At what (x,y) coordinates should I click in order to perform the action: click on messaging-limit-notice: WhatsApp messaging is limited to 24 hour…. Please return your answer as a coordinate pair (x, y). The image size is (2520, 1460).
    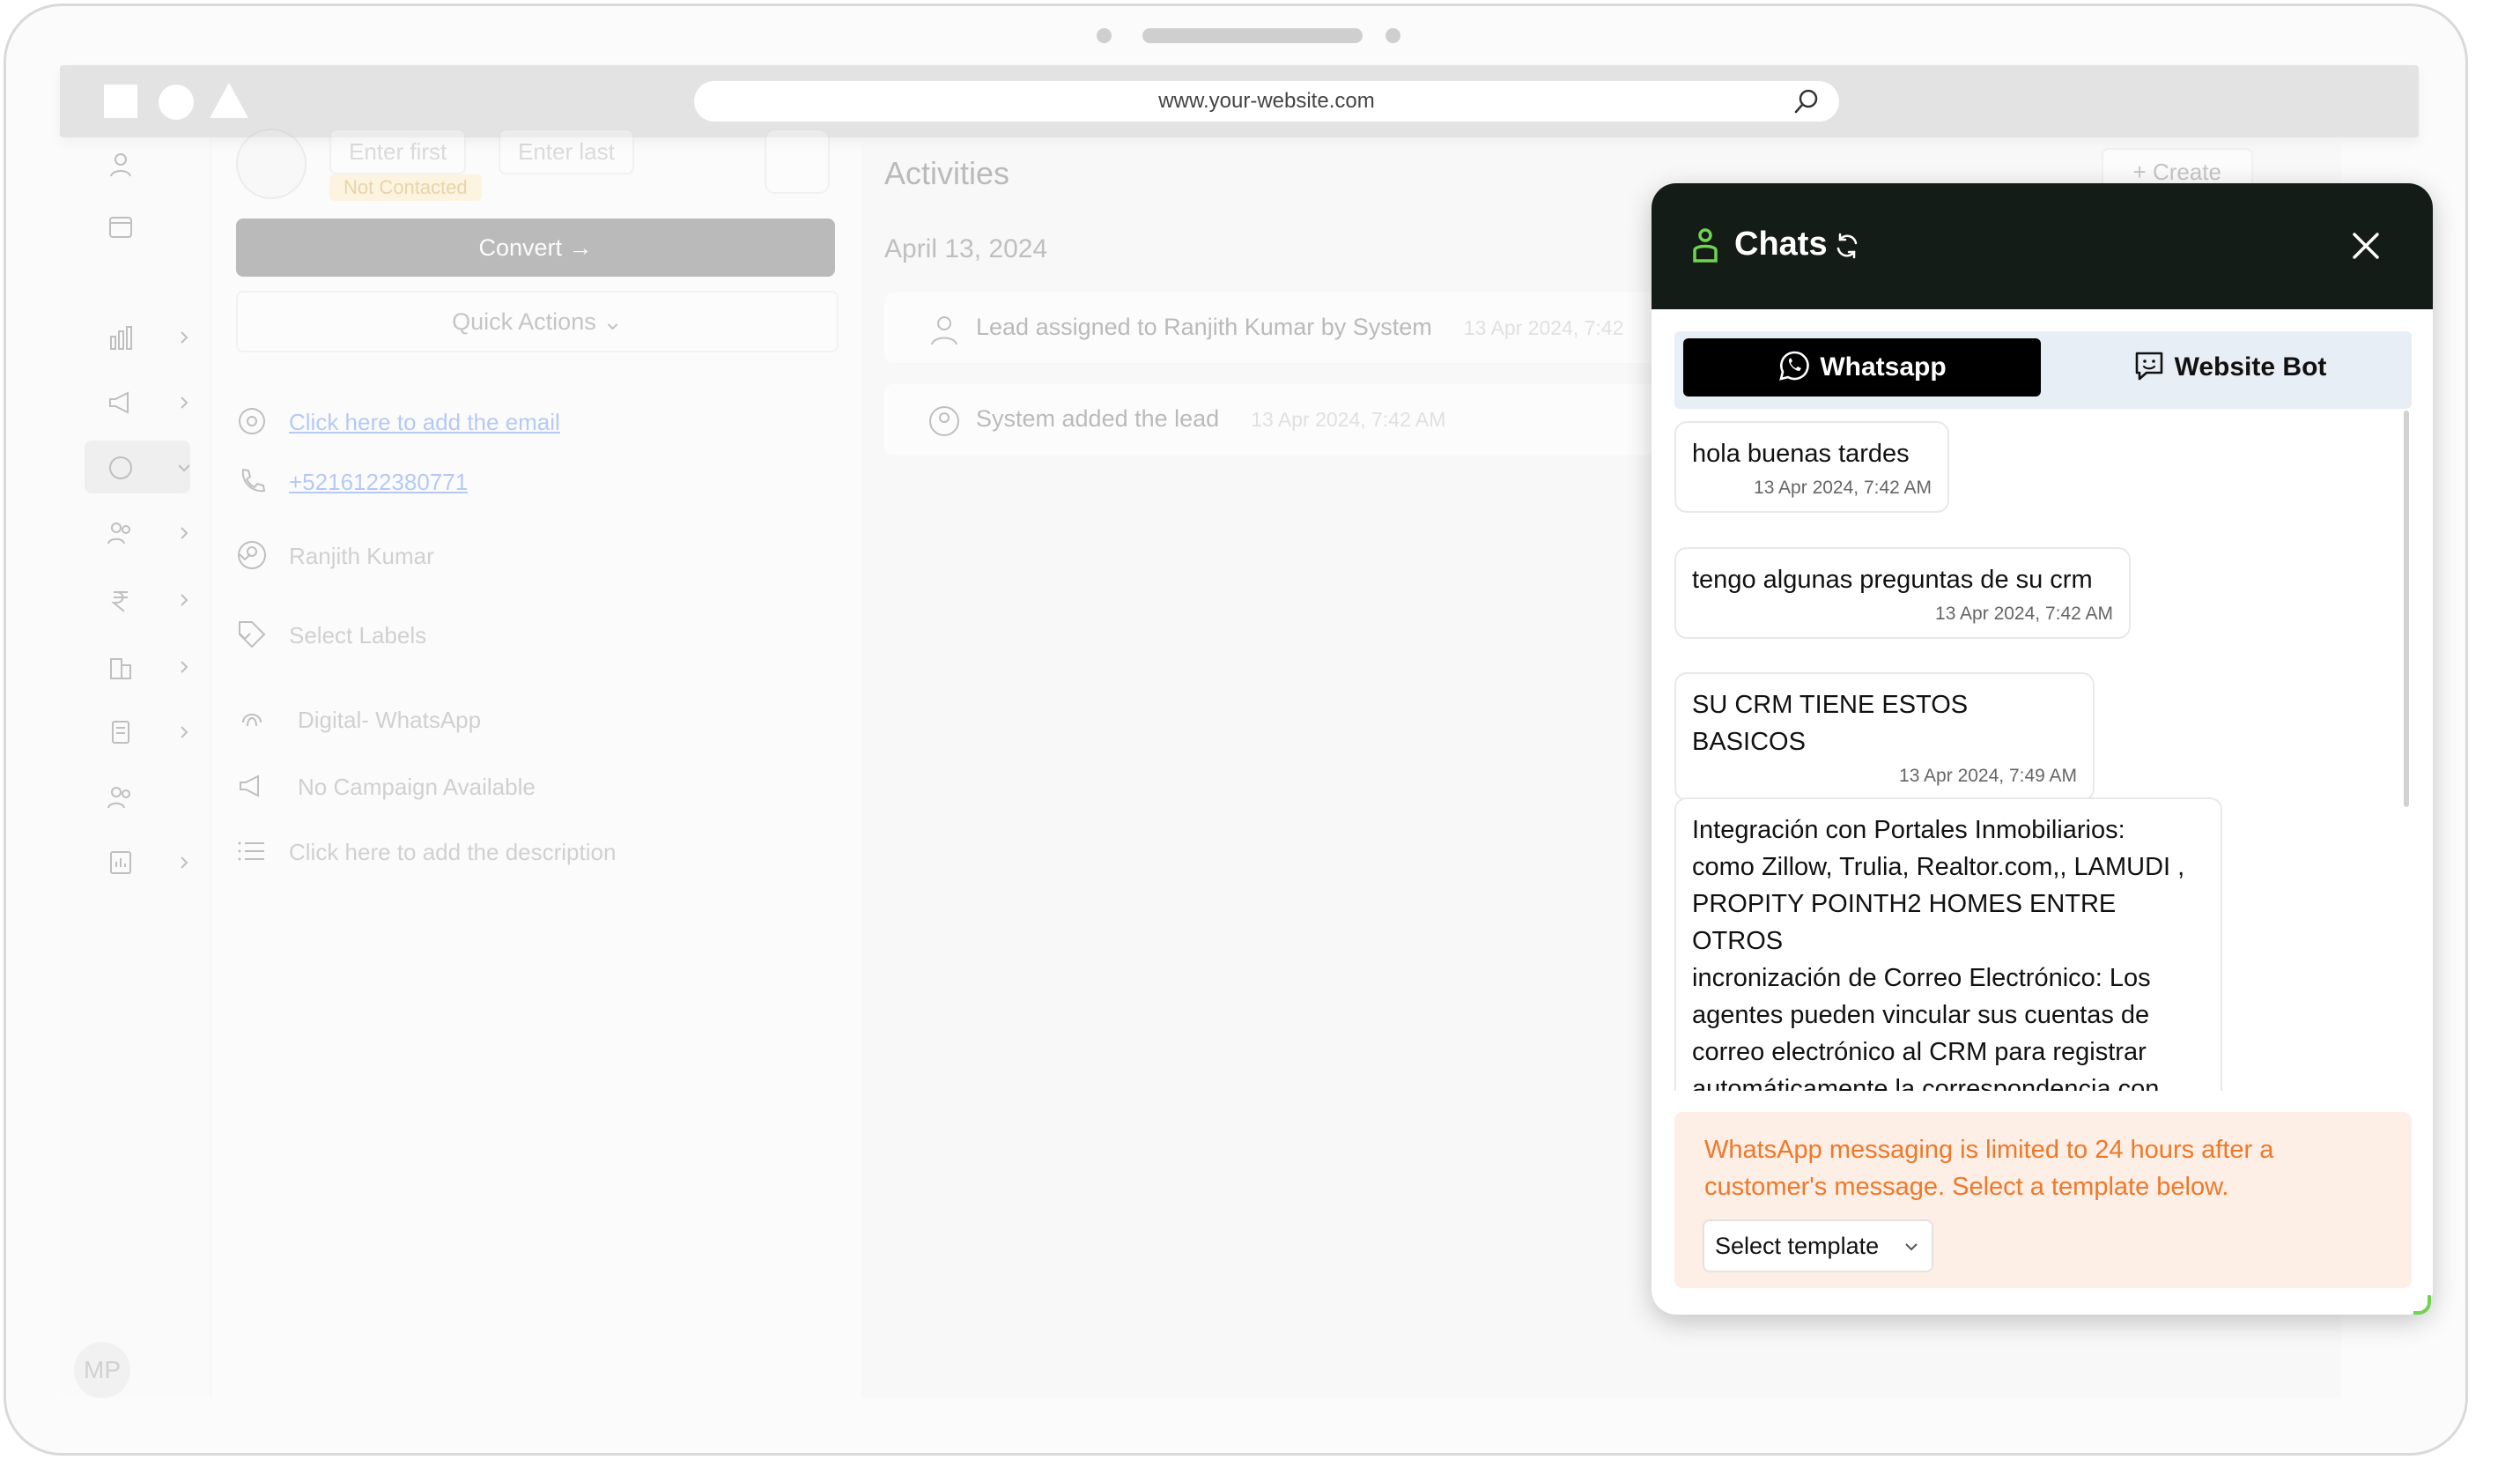
    Looking at the image, I should click on (2043, 1200).